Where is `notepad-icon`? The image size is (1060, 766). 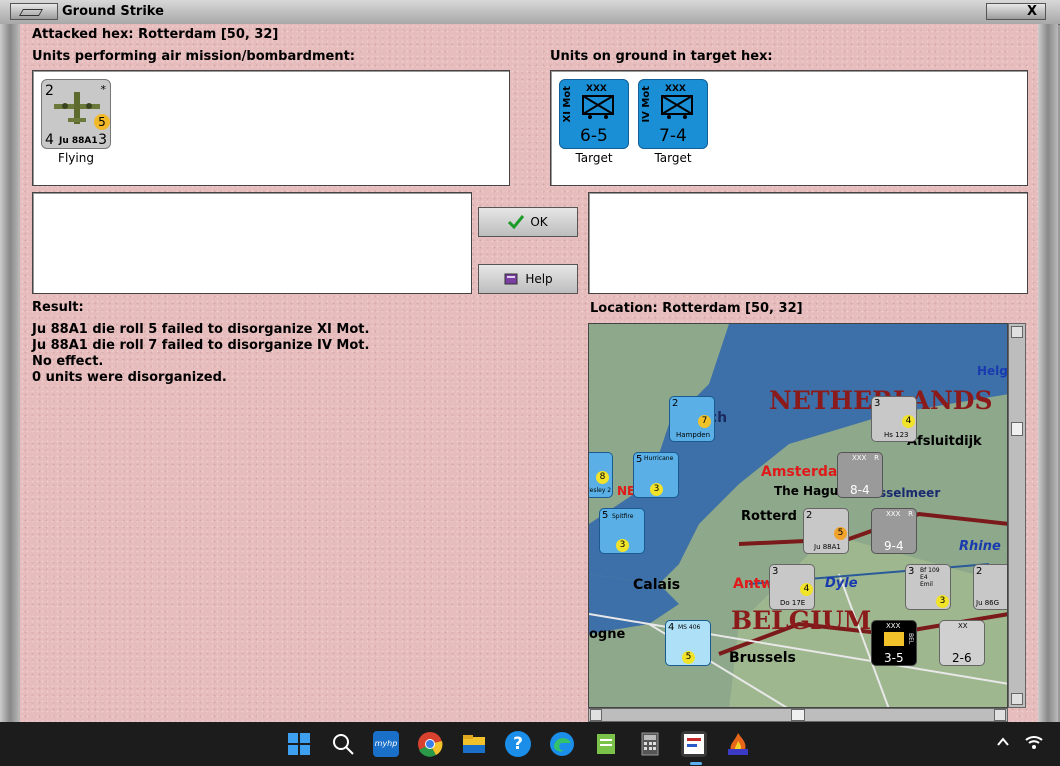 notepad-icon is located at coordinates (606, 744).